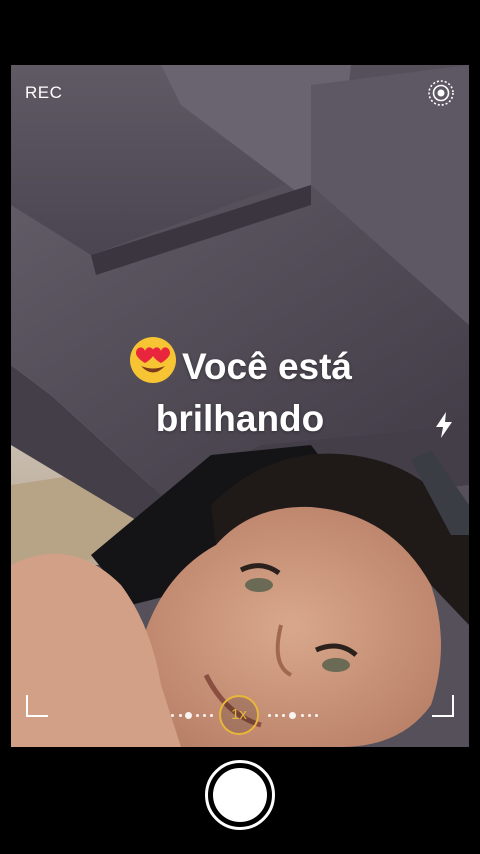 The height and width of the screenshot is (854, 480). Describe the element at coordinates (267, 366) in the screenshot. I see `caption-text-1: Você está` at that location.